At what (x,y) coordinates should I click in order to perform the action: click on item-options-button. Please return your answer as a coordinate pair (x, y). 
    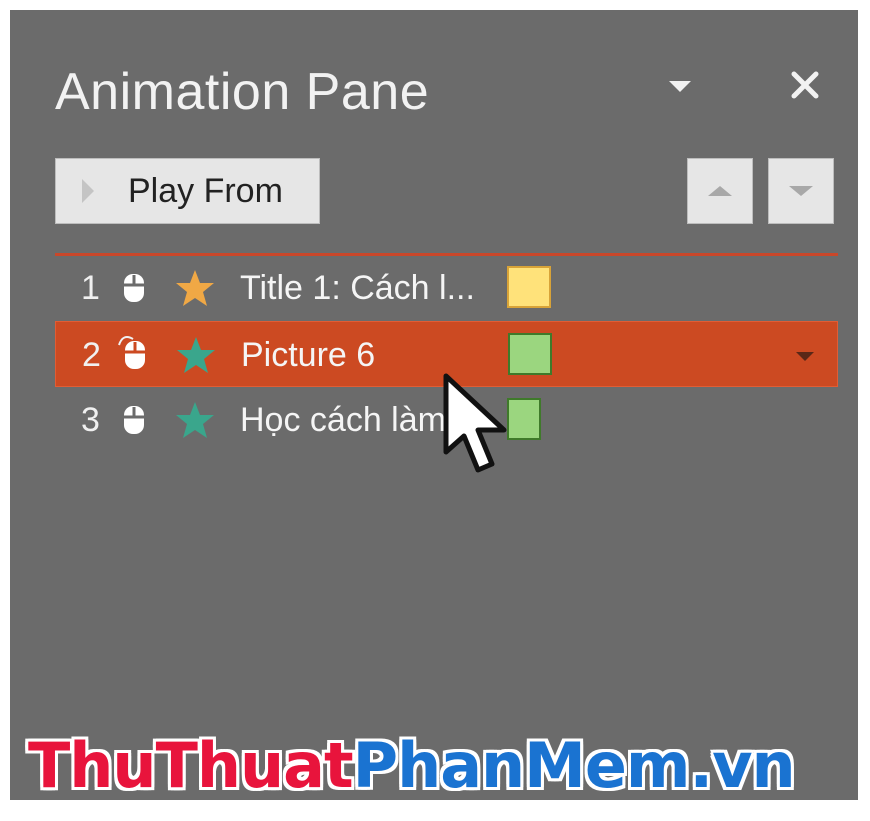
    Looking at the image, I should click on (805, 356).